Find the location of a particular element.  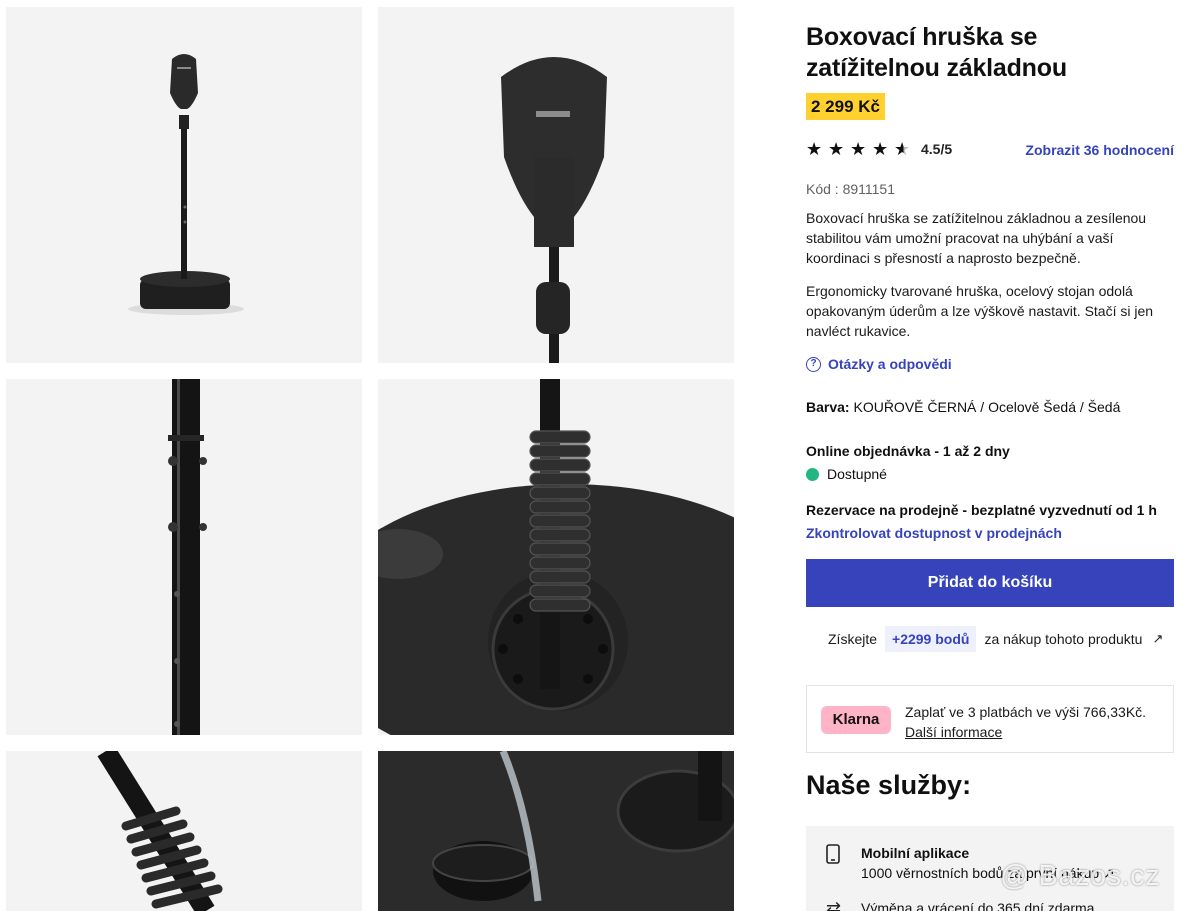

available-dot-icon is located at coordinates (812, 474).